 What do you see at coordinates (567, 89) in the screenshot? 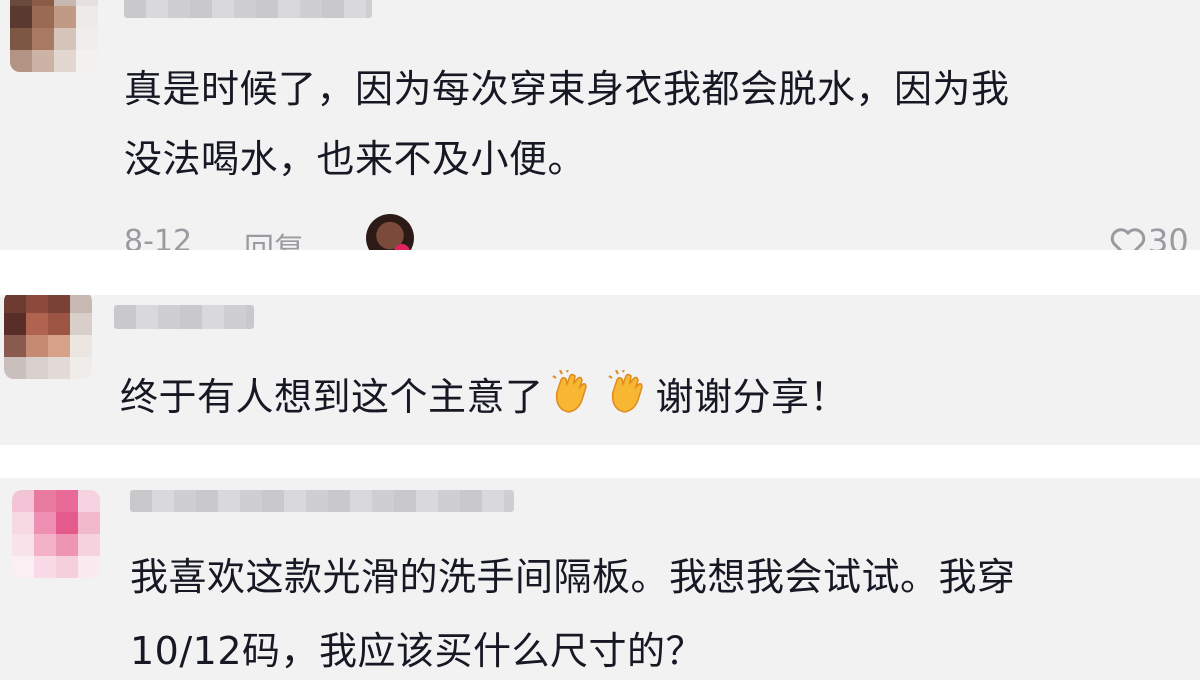
I see `comment-text-line-1: 真是时候了，因为每次穿束身衣我都会脱水，因为我` at bounding box center [567, 89].